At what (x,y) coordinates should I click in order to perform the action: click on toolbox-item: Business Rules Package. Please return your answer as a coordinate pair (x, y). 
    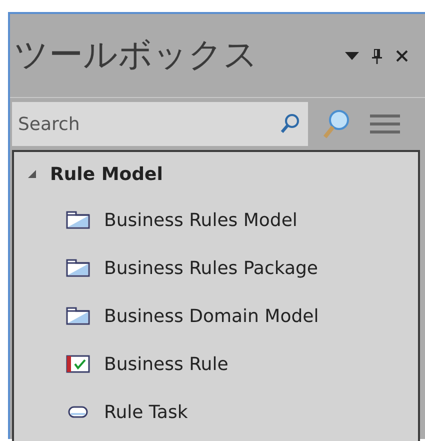
    Looking at the image, I should click on (211, 268).